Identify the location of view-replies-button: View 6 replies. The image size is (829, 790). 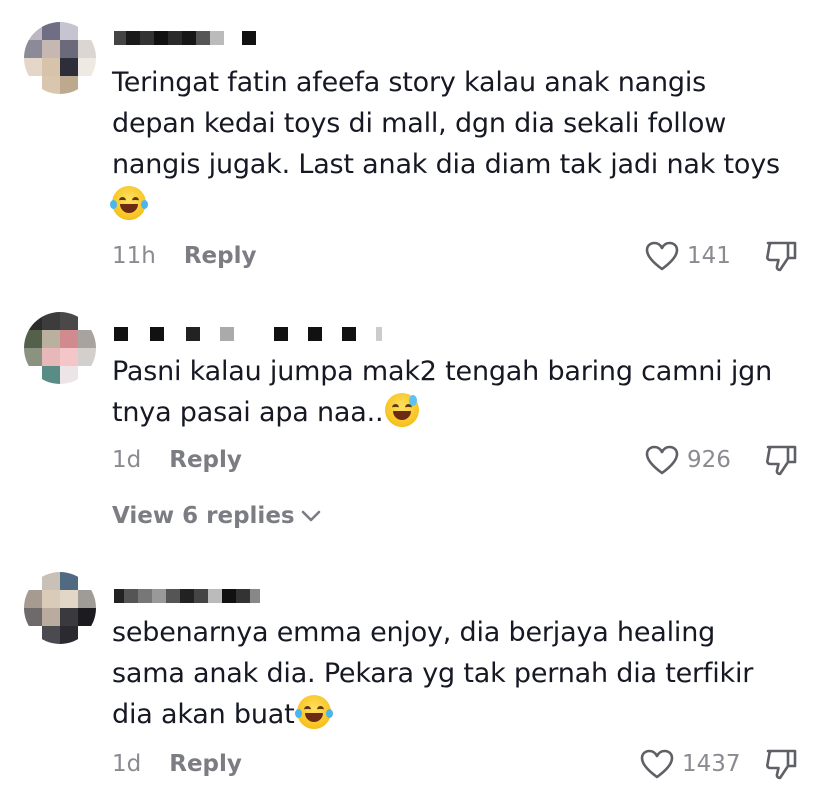
(216, 516).